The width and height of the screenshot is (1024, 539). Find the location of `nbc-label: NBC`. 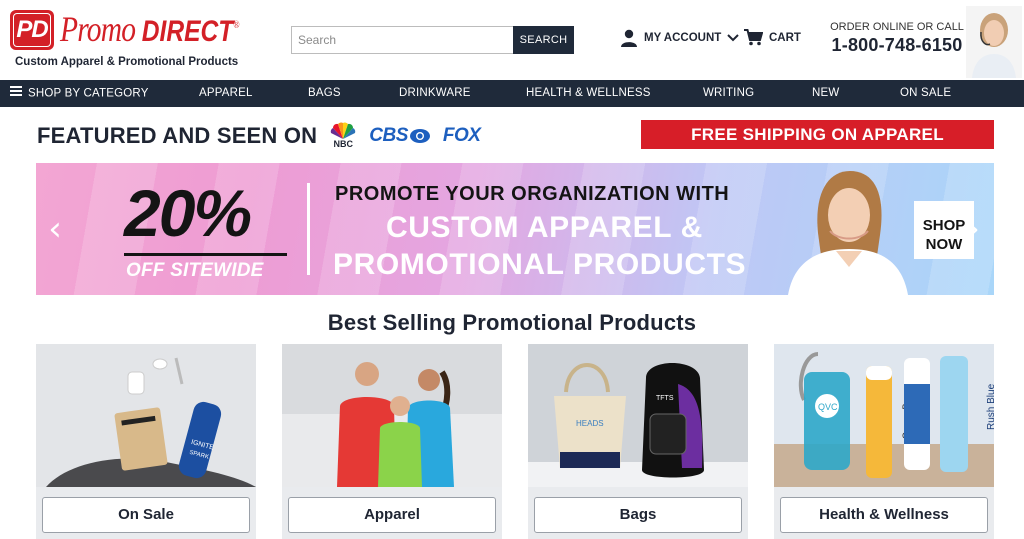

nbc-label: NBC is located at coordinates (343, 144).